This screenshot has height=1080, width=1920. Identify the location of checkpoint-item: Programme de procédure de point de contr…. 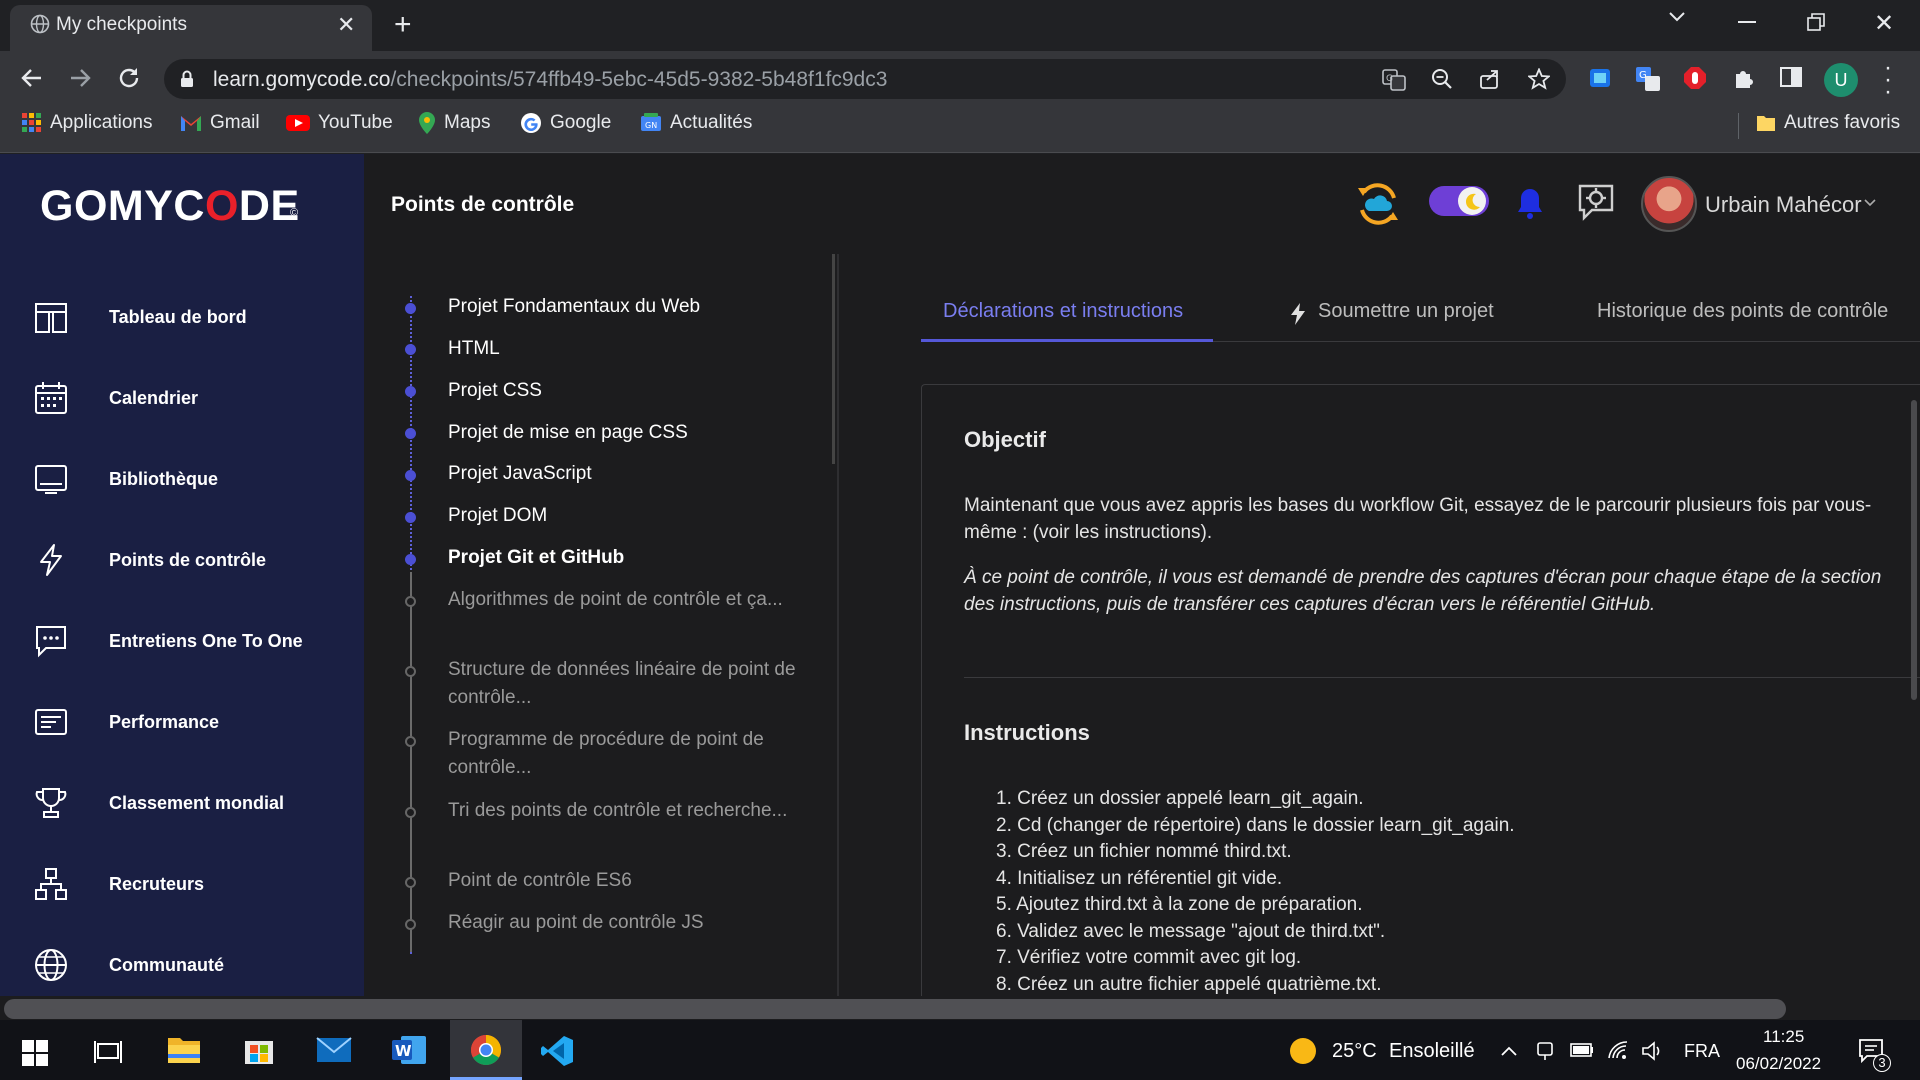
(623, 754).